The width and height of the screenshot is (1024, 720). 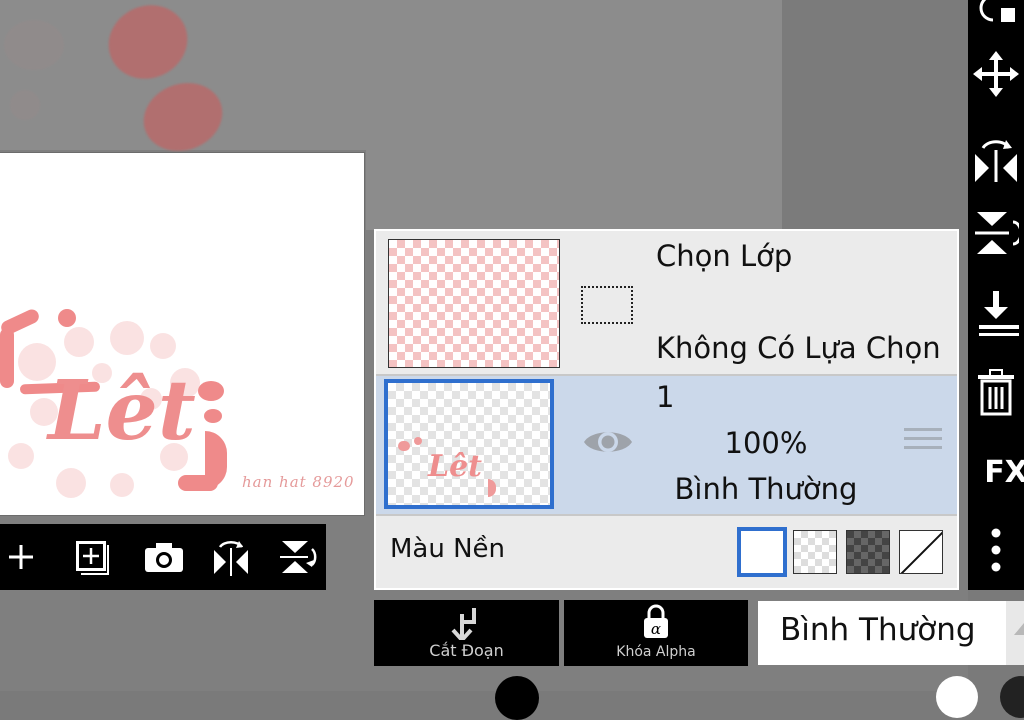 What do you see at coordinates (1004, 472) in the screenshot?
I see `fx-icon: FX` at bounding box center [1004, 472].